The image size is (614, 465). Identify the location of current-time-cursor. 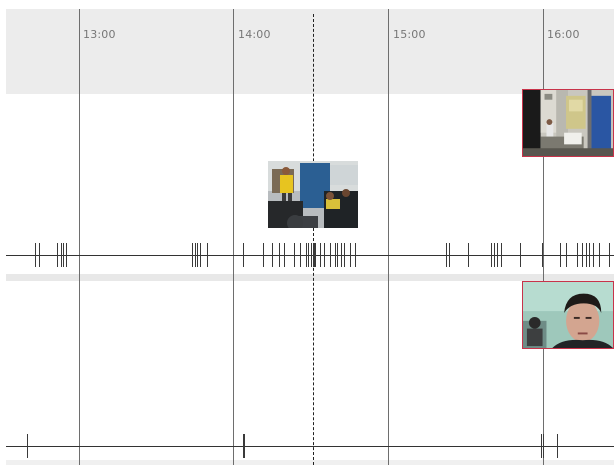
(313, 239).